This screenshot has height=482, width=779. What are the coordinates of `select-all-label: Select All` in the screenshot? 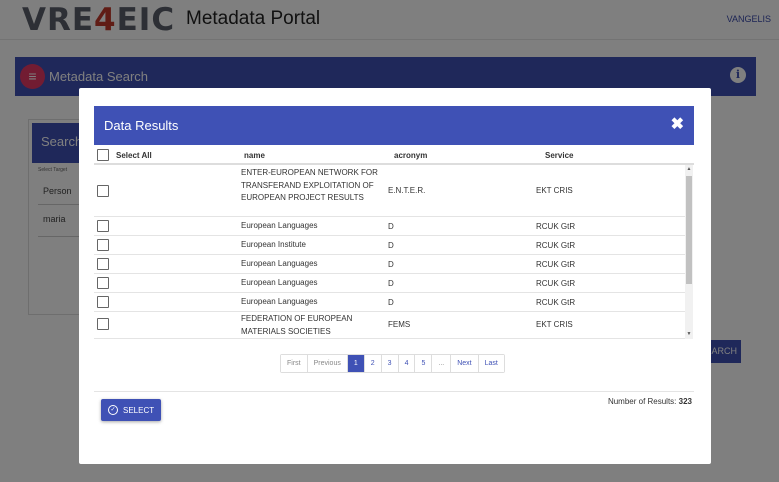 It's located at (134, 155).